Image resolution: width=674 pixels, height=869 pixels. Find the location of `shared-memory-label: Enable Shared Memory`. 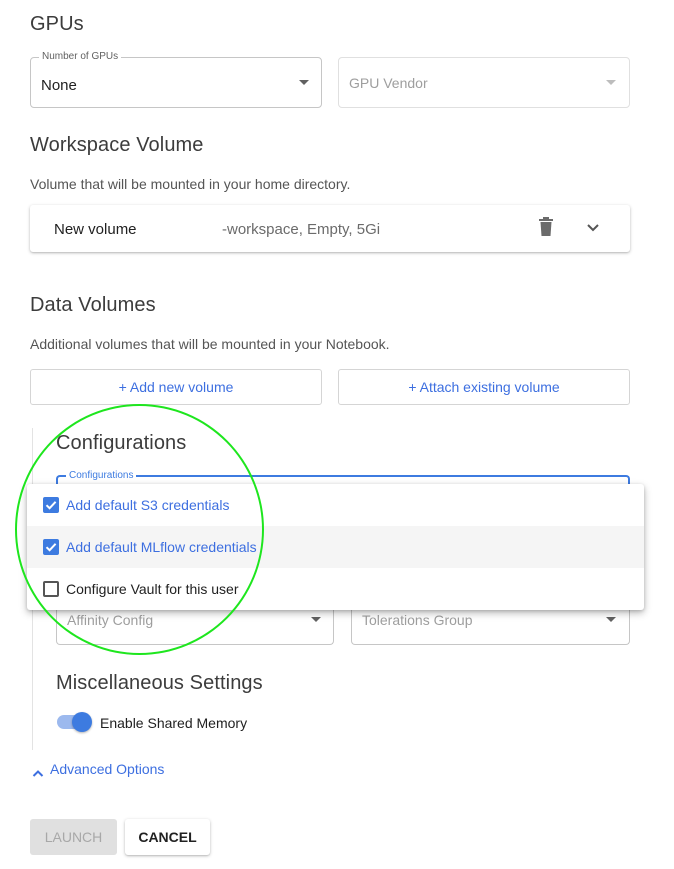

shared-memory-label: Enable Shared Memory is located at coordinates (174, 723).